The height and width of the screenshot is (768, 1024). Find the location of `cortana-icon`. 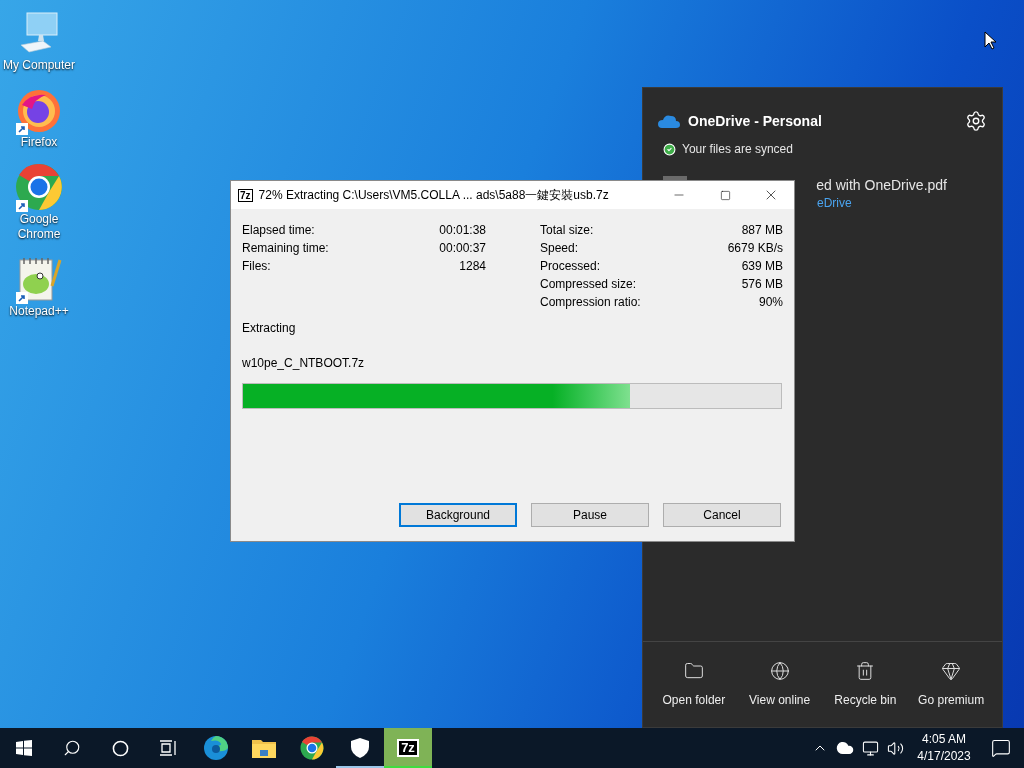

cortana-icon is located at coordinates (120, 748).